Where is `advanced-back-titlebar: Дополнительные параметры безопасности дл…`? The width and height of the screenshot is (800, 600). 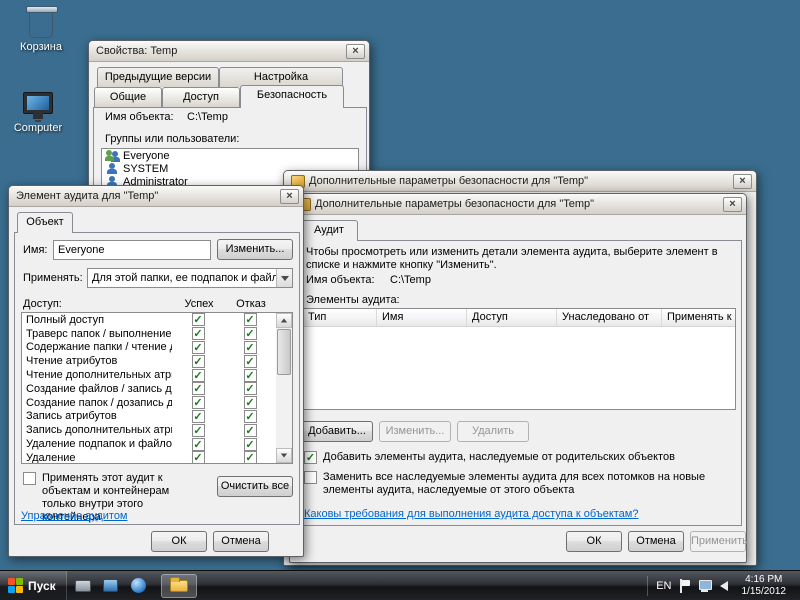
advanced-back-titlebar: Дополнительные параметры безопасности дл… is located at coordinates (520, 181).